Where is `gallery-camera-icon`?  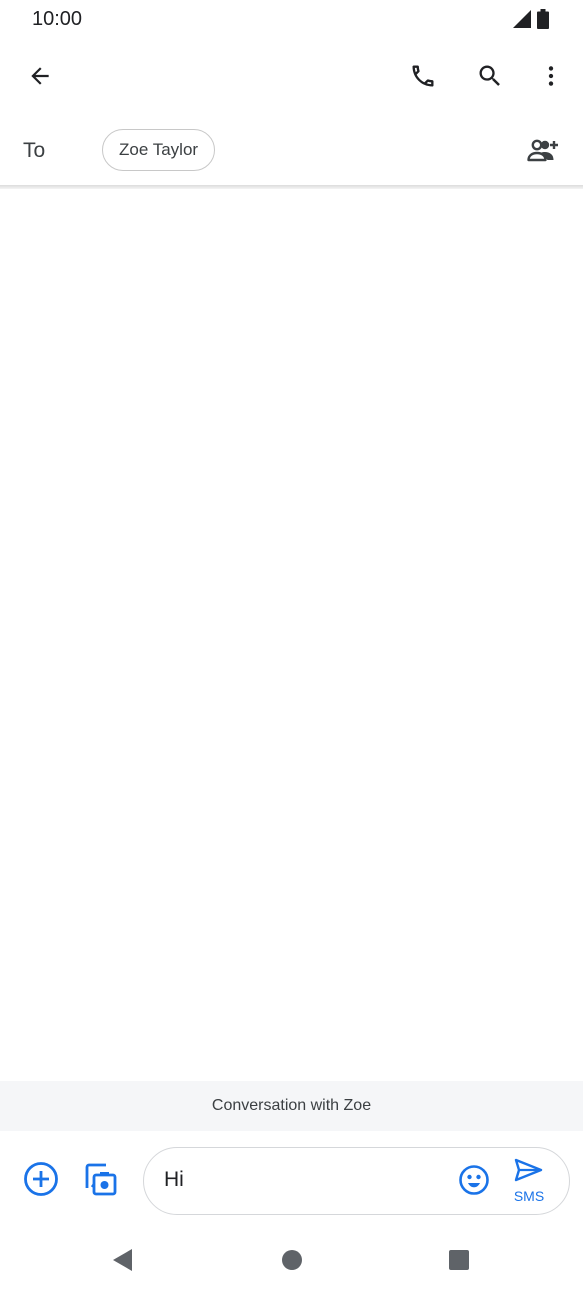
gallery-camera-icon is located at coordinates (100, 1181).